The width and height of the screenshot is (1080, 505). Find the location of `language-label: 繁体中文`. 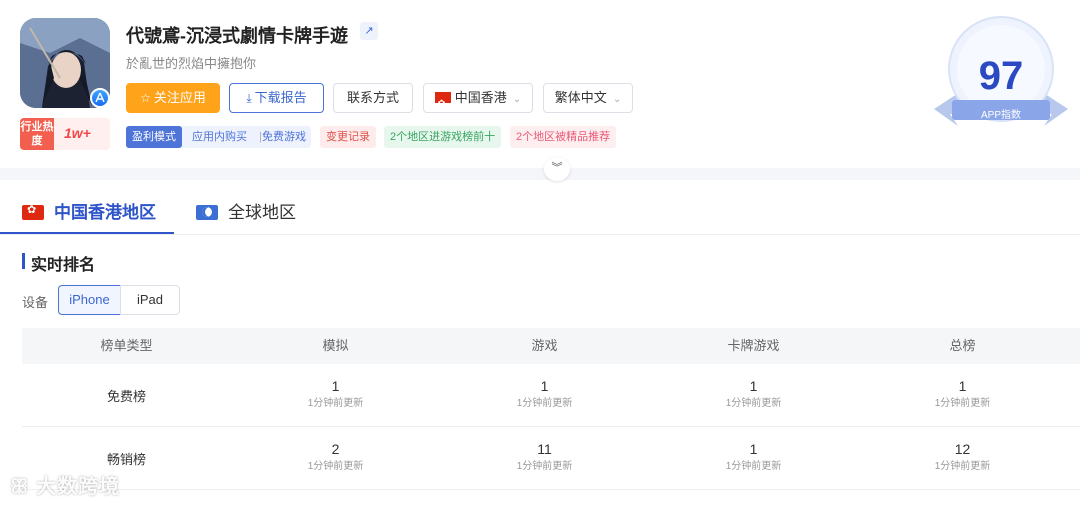

language-label: 繁体中文 is located at coordinates (580, 97).